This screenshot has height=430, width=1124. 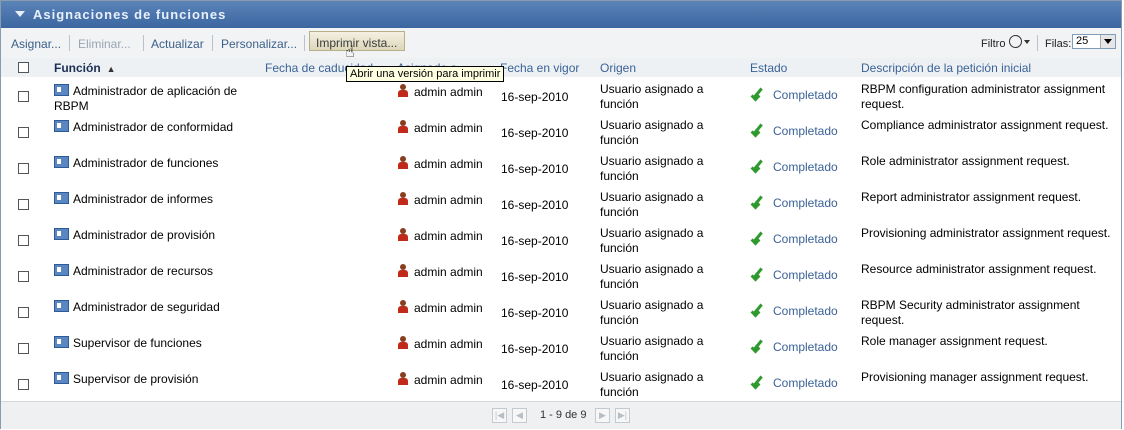 I want to click on role-cell: Administrador de conformidad, so click(x=154, y=127).